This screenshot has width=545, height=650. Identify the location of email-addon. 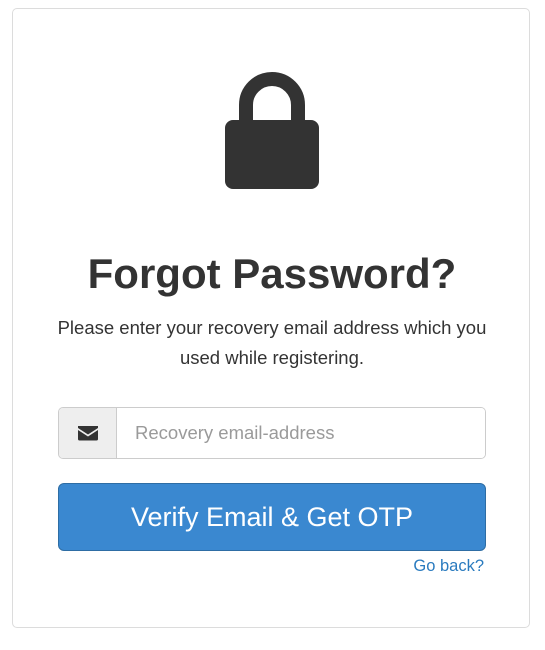
(88, 433).